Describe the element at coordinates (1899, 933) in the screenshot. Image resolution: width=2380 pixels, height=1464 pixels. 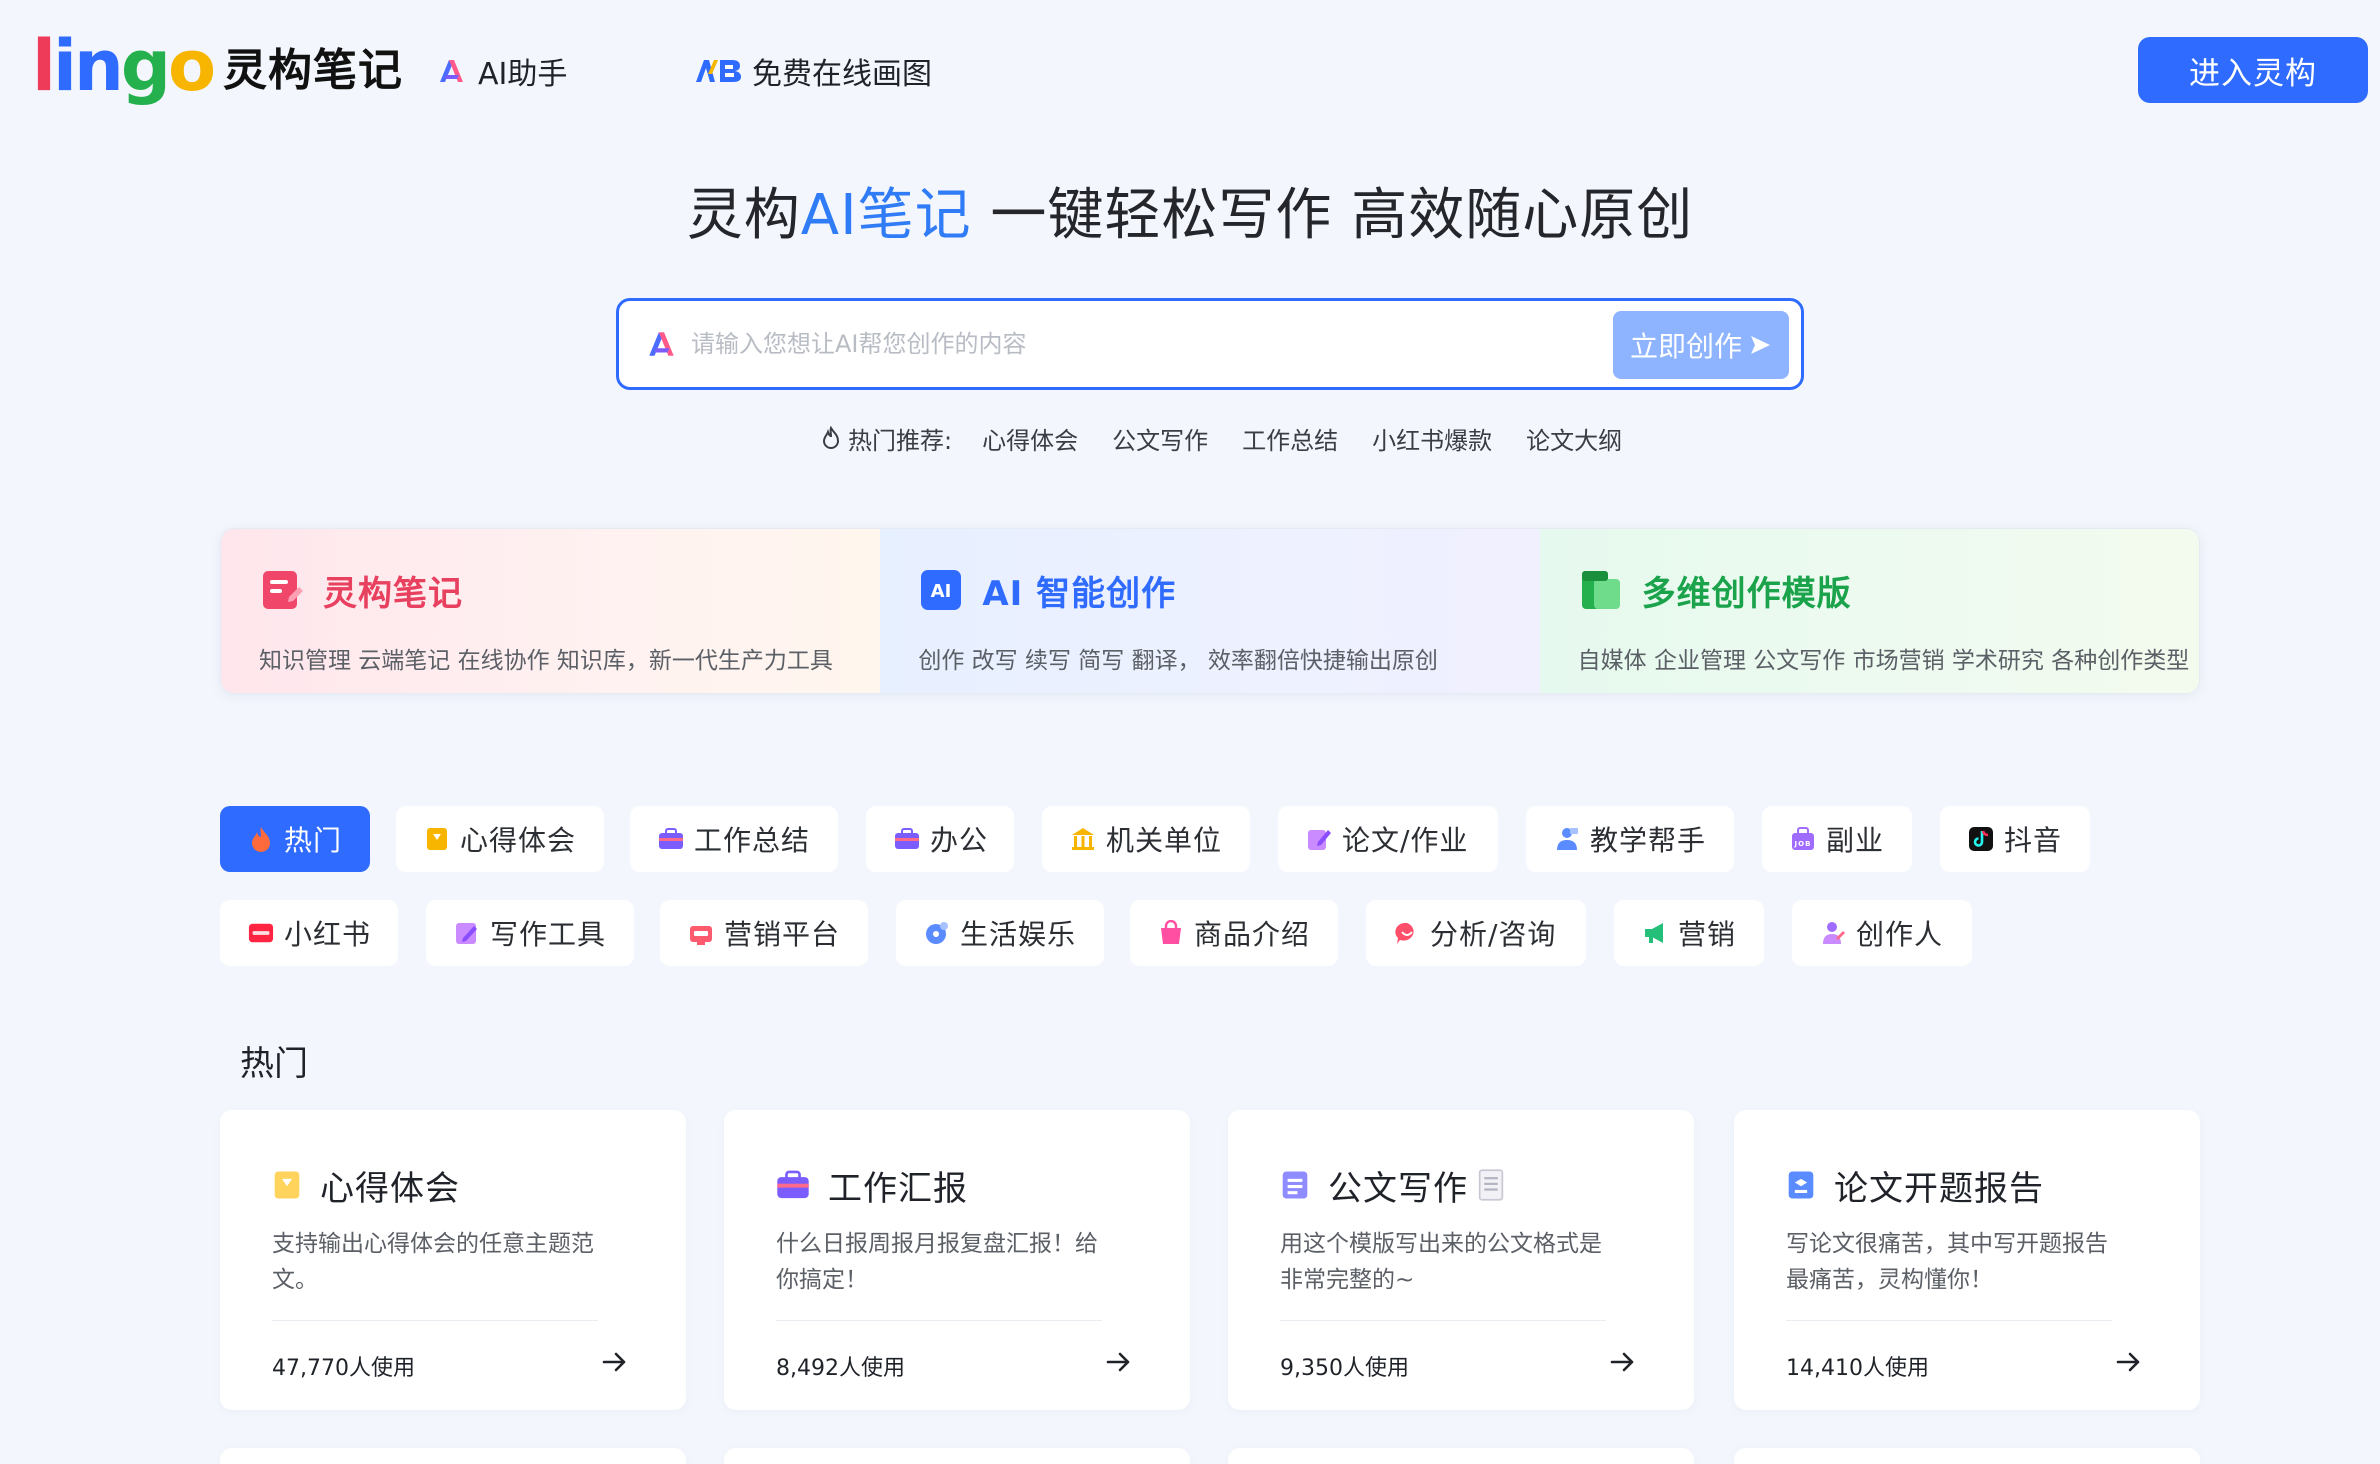
I see `category-label: 创作人` at that location.